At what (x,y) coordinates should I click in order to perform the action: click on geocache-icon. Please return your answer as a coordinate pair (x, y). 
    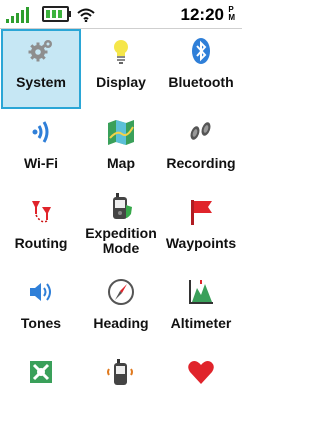
    Looking at the image, I should click on (41, 372).